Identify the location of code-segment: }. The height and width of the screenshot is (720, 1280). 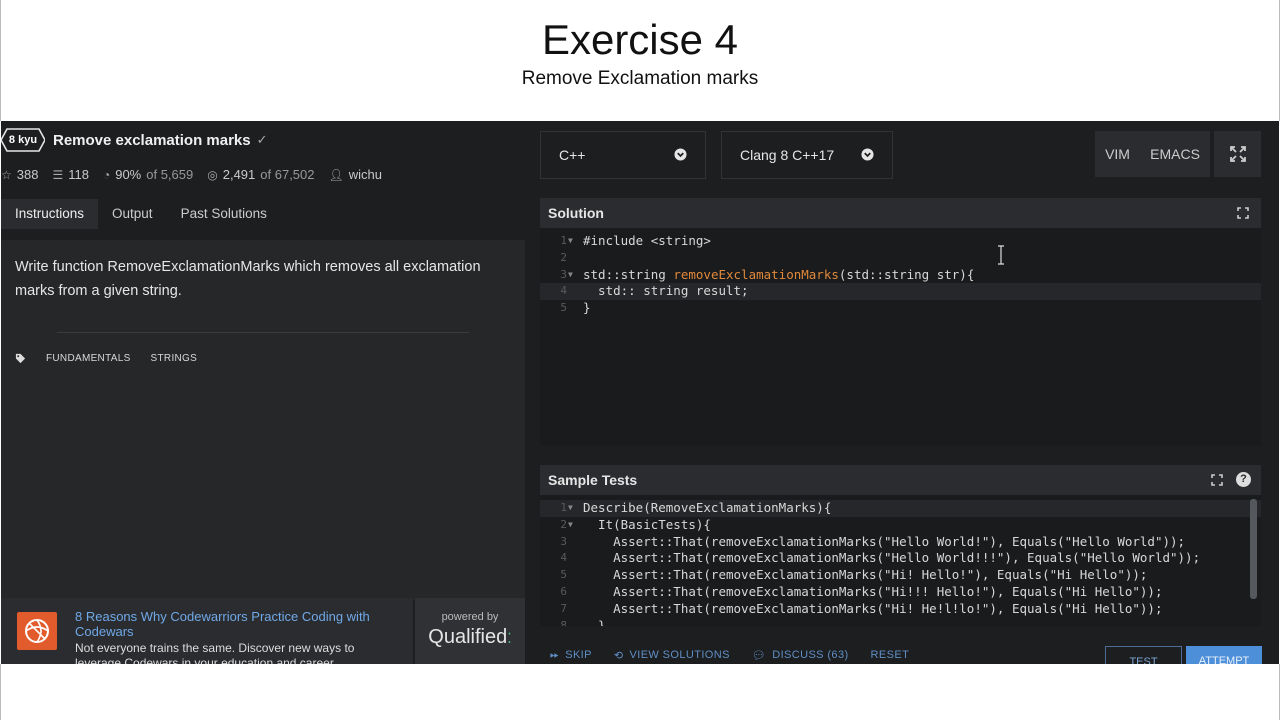
(587, 308).